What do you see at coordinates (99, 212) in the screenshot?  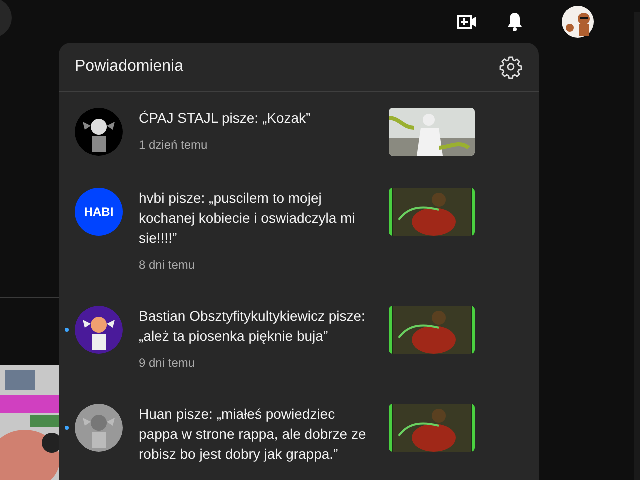 I see `channel-avatar: HABI` at bounding box center [99, 212].